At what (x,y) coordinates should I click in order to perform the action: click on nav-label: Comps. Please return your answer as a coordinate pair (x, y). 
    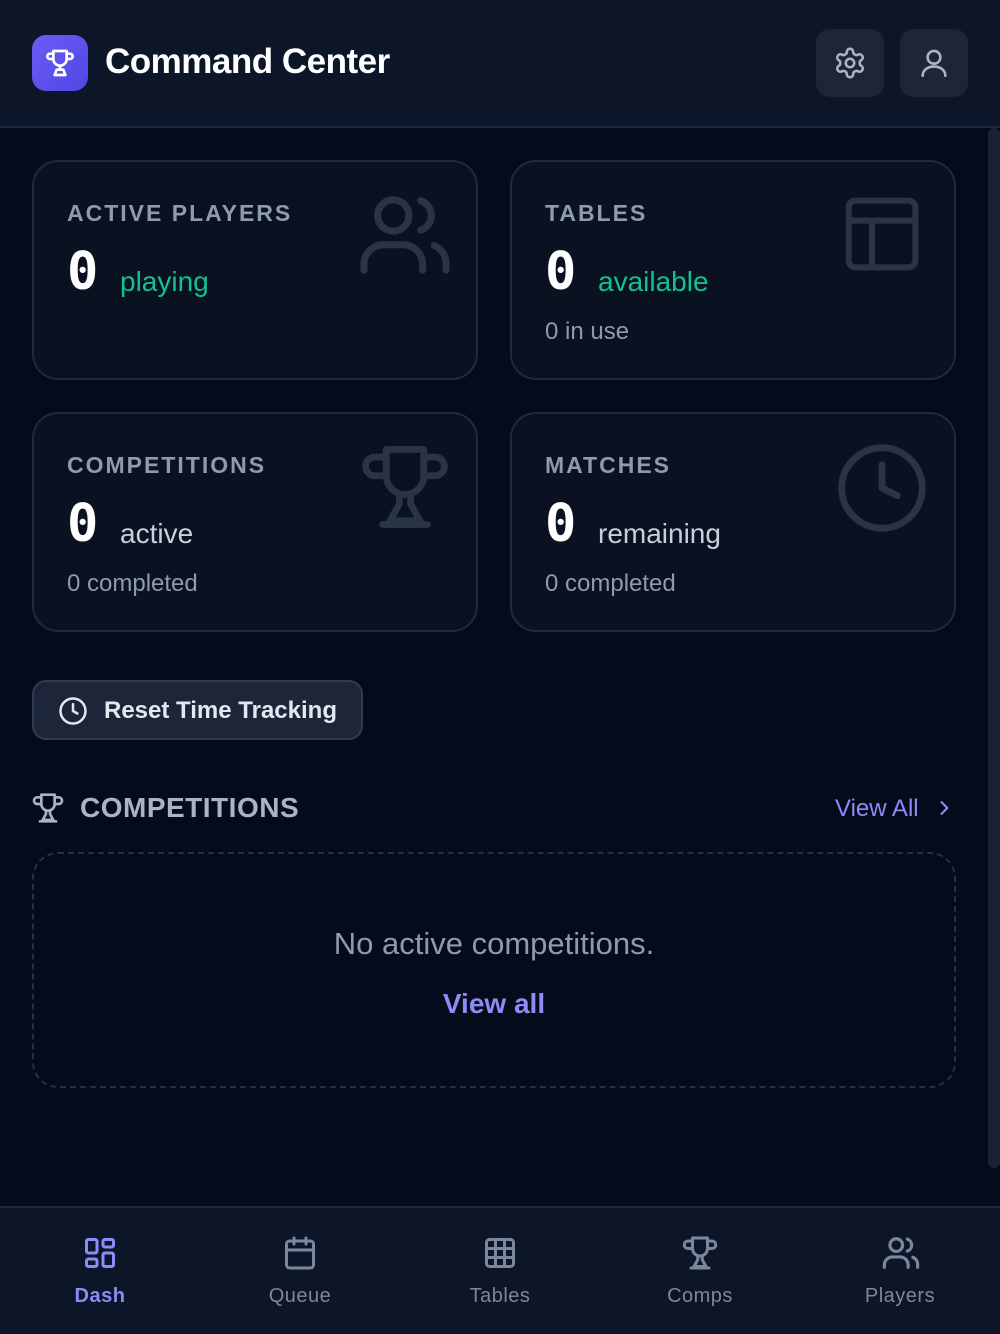
    Looking at the image, I should click on (700, 1296).